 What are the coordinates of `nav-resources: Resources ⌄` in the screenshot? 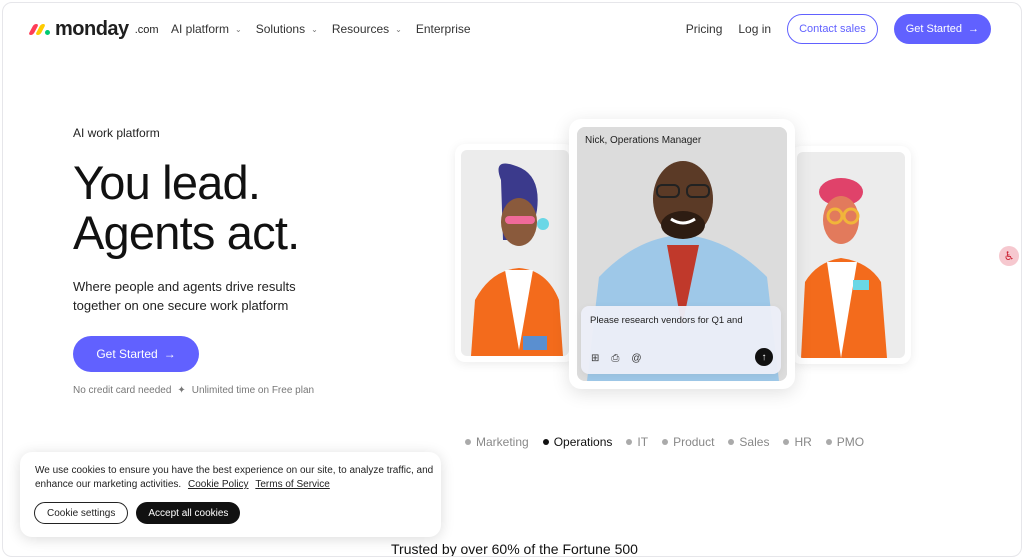 It's located at (367, 29).